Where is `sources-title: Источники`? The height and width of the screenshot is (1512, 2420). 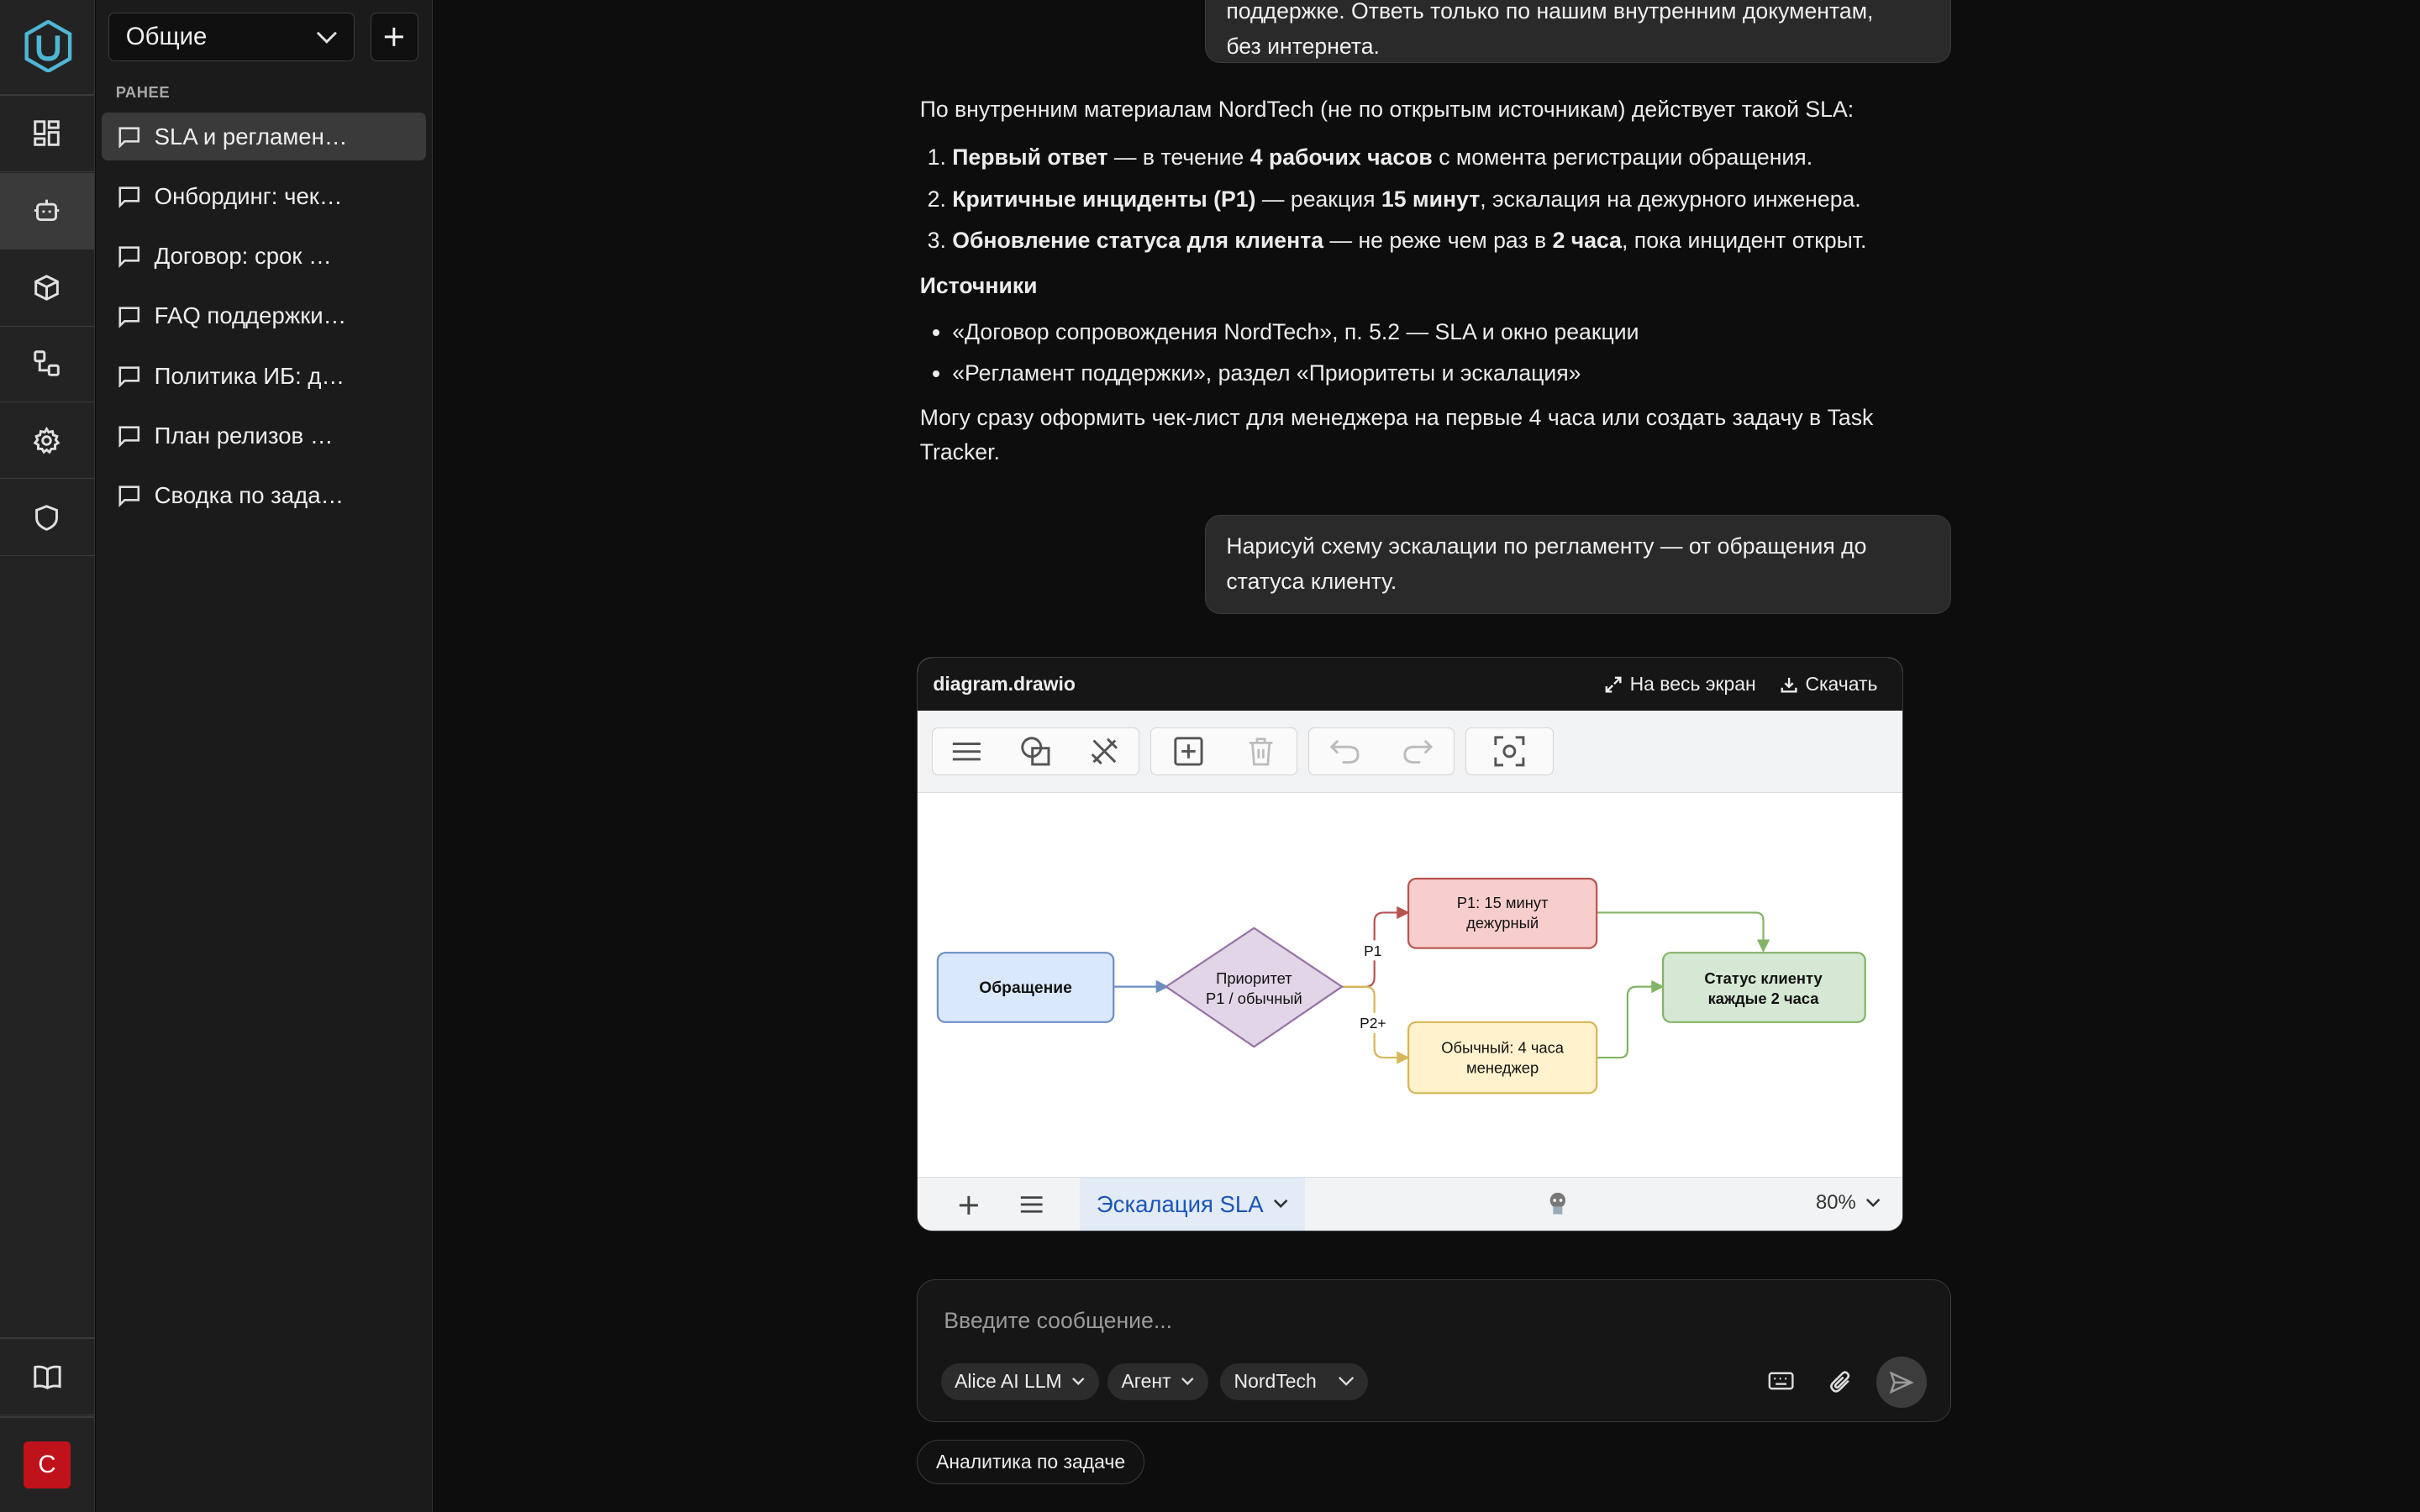
sources-title: Источники is located at coordinates (978, 285).